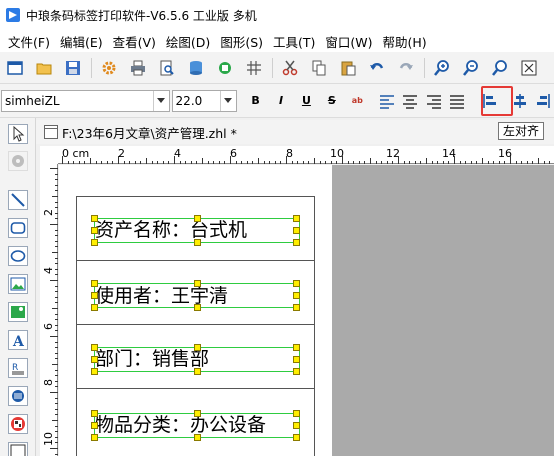  Describe the element at coordinates (471, 68) in the screenshot. I see `zoom-out-button` at that location.